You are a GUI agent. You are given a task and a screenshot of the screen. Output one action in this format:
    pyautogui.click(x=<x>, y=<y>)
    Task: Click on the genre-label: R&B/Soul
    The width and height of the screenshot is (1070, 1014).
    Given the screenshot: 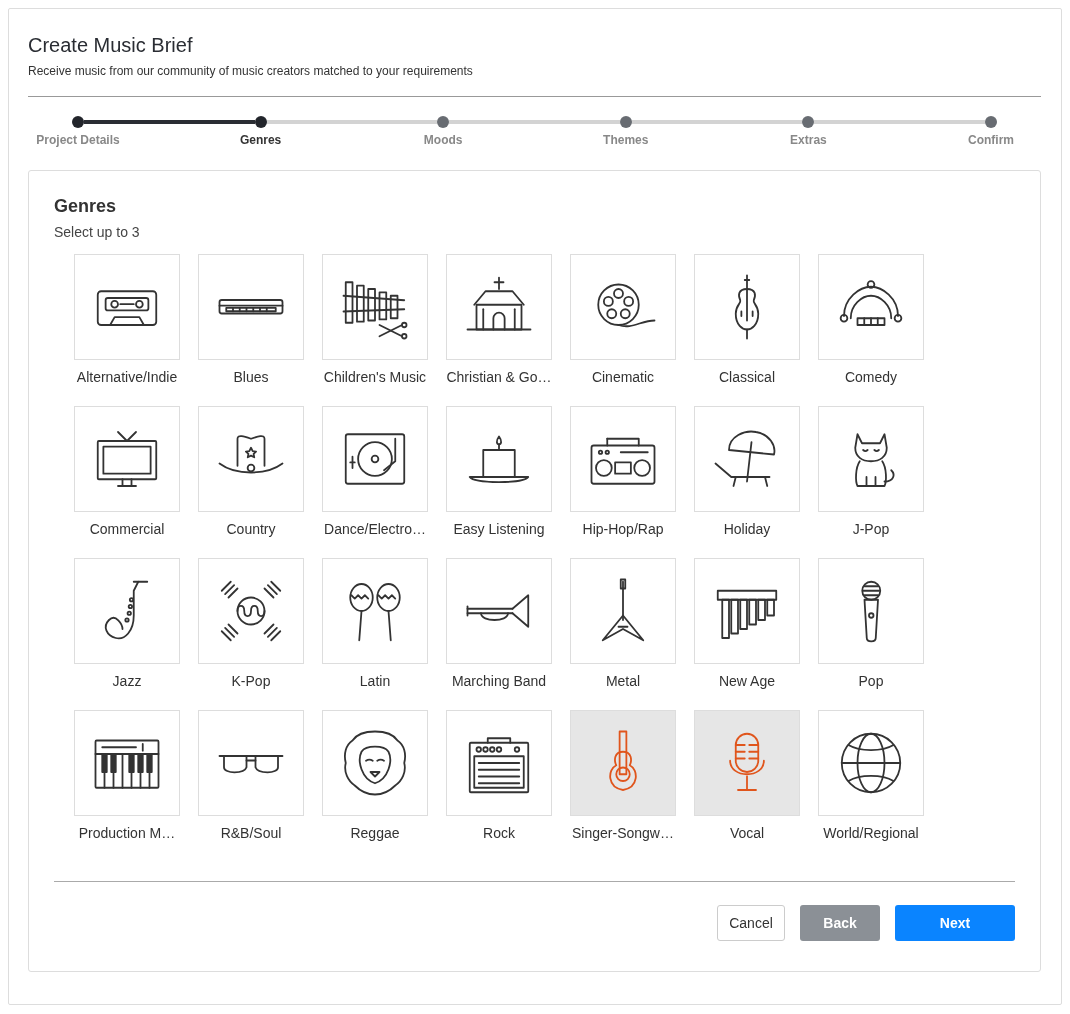 What is the action you would take?
    pyautogui.click(x=251, y=833)
    